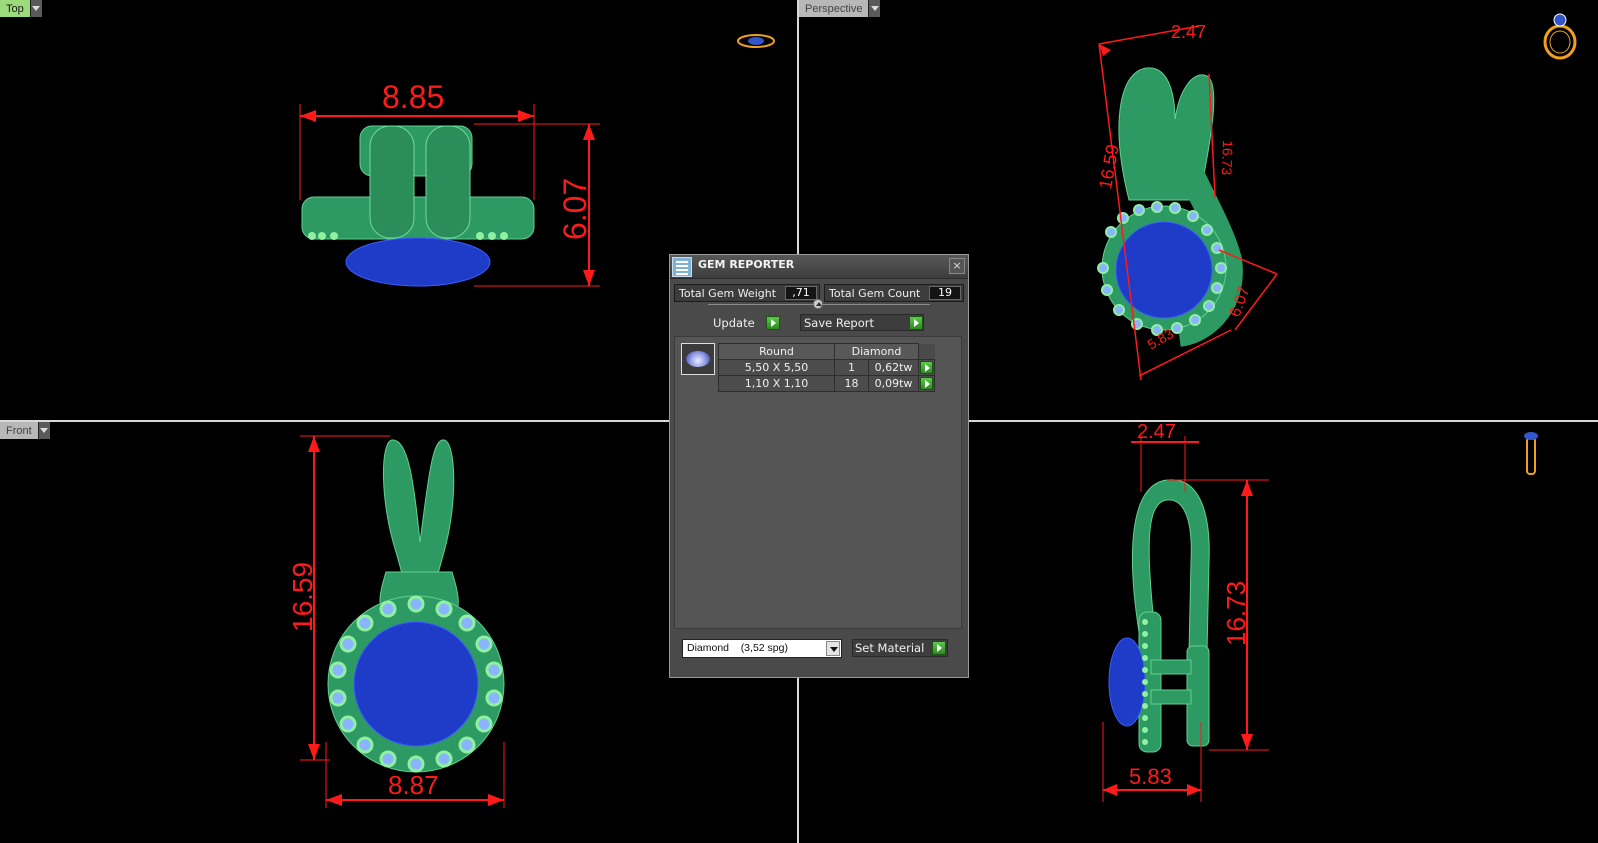 The image size is (1598, 843). Describe the element at coordinates (1150, 776) in the screenshot. I see `dimension-label: 5.83` at that location.